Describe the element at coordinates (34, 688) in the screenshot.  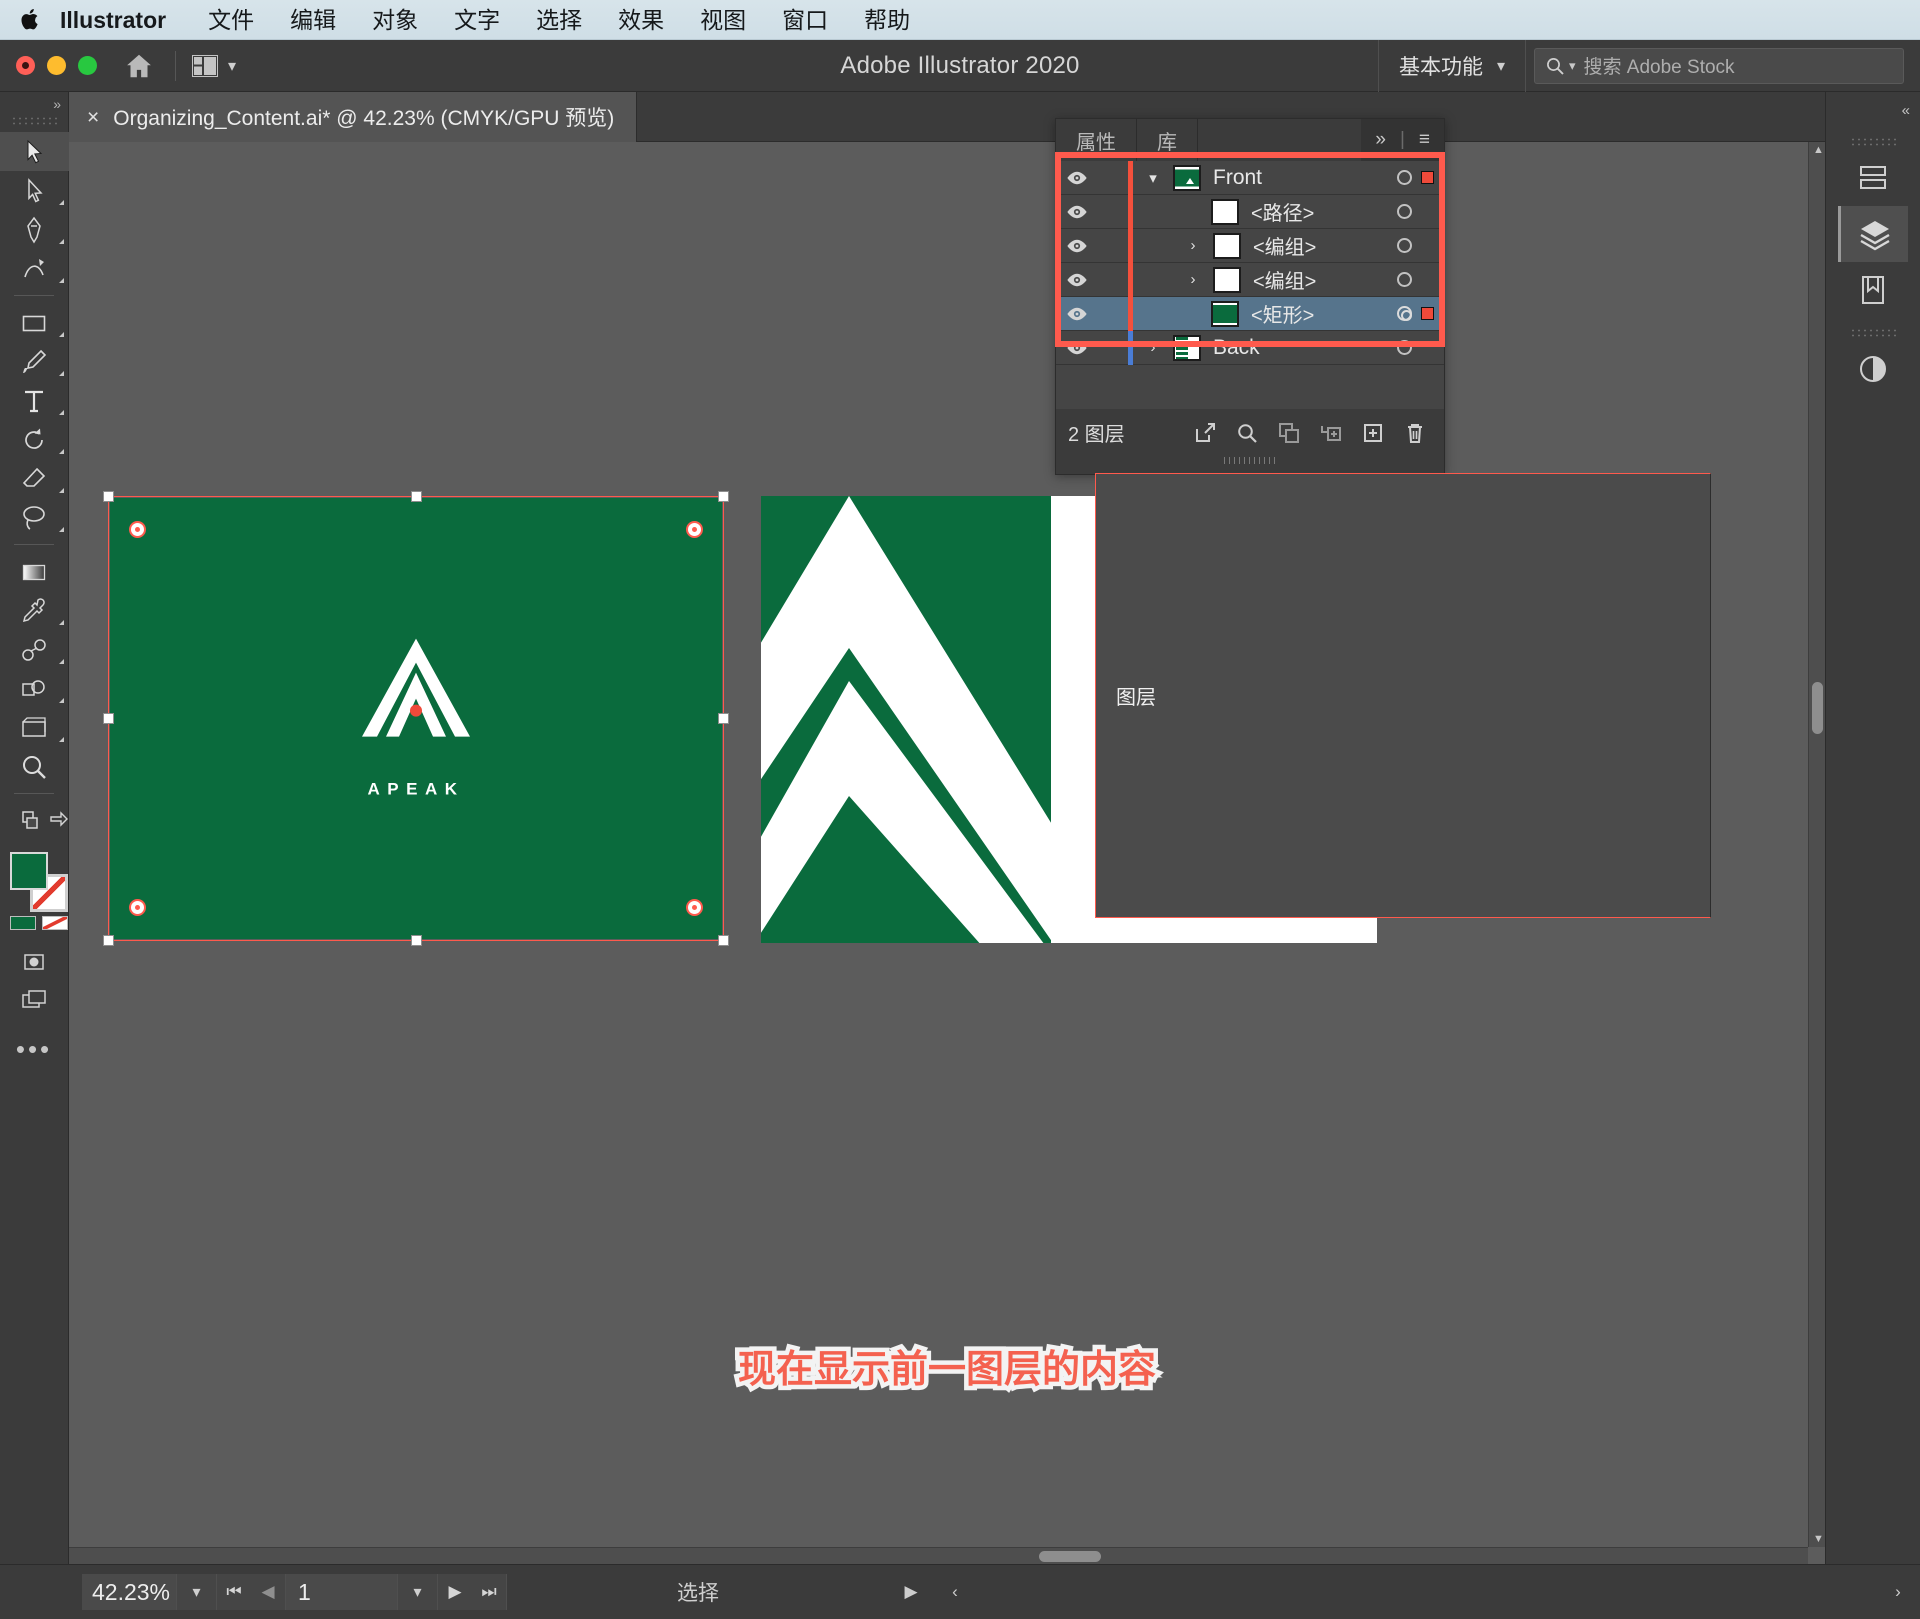
I see `shapebuilder-tool` at that location.